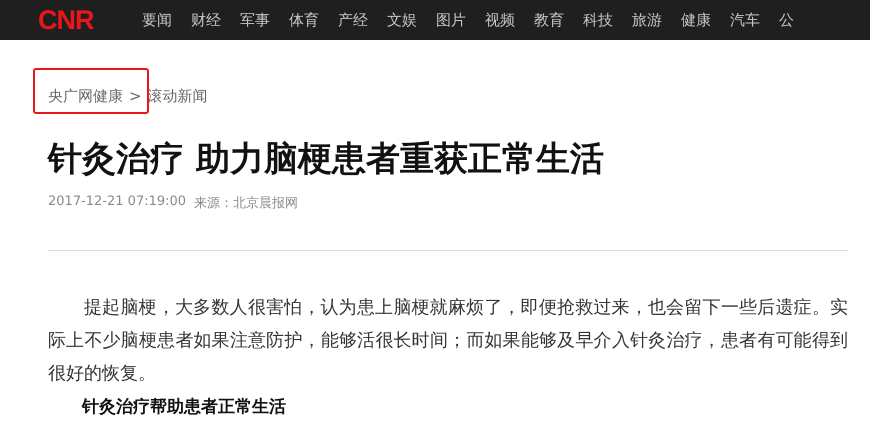 The width and height of the screenshot is (870, 444). What do you see at coordinates (157, 20) in the screenshot?
I see `nav-link: 要闻` at bounding box center [157, 20].